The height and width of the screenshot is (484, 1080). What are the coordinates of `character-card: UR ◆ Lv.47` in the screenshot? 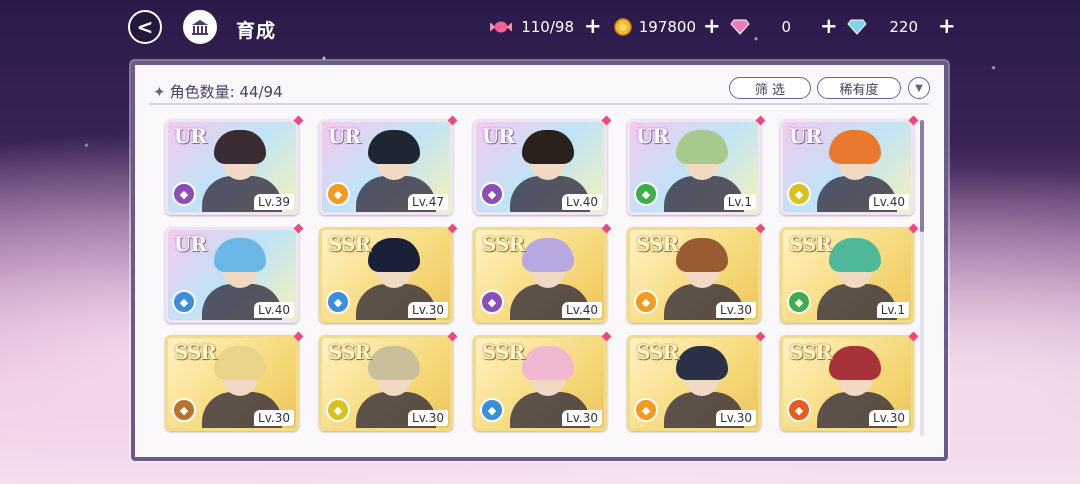 It's located at (386, 167).